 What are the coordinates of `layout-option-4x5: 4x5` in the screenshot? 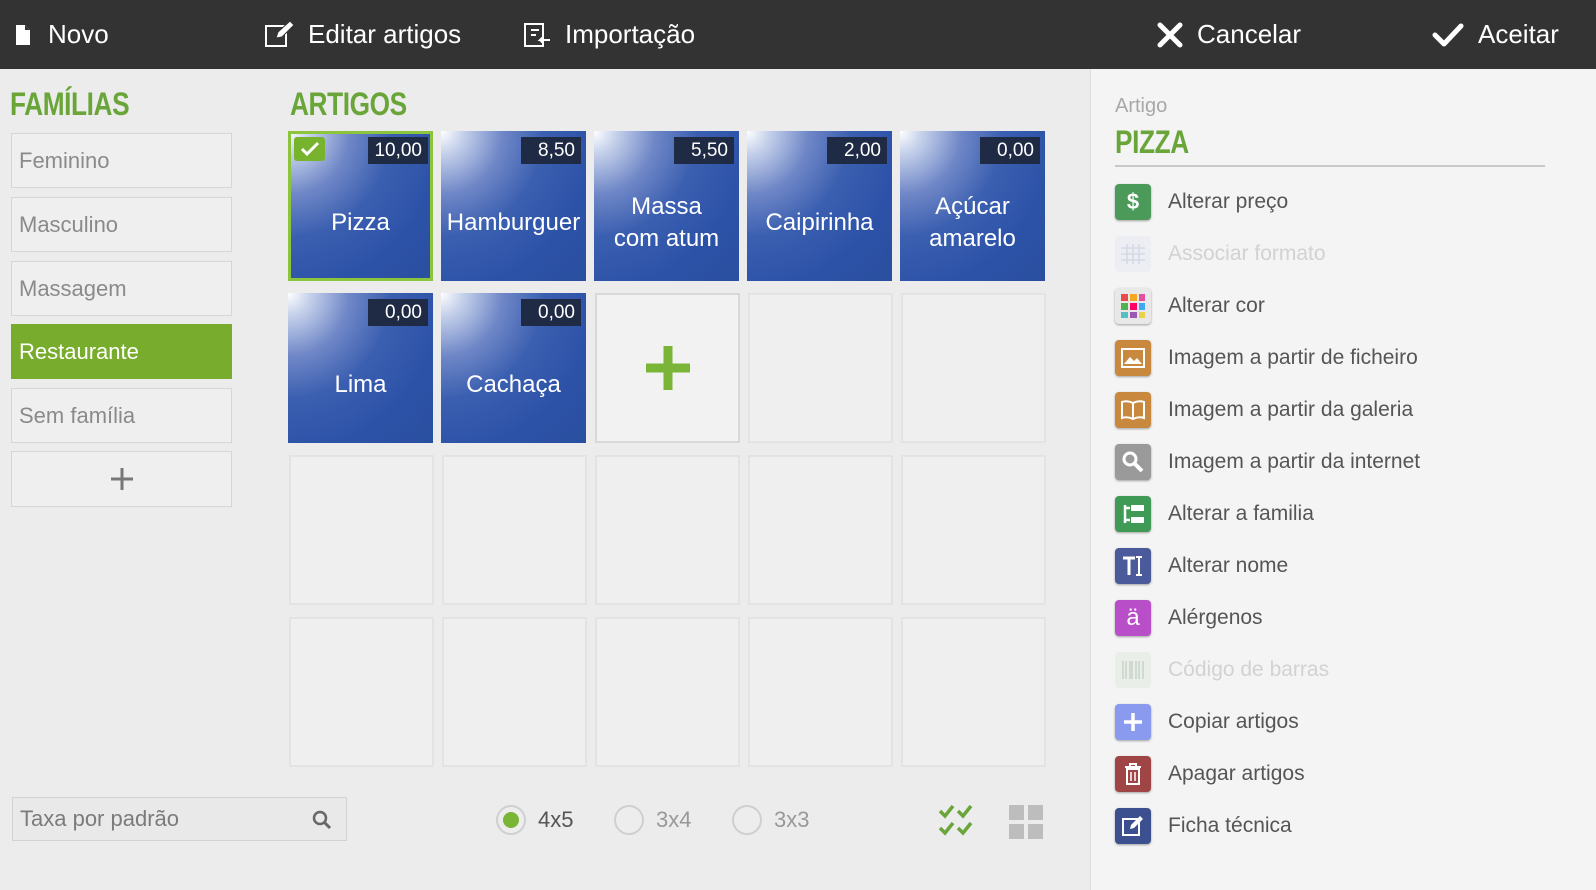 It's located at (534, 820).